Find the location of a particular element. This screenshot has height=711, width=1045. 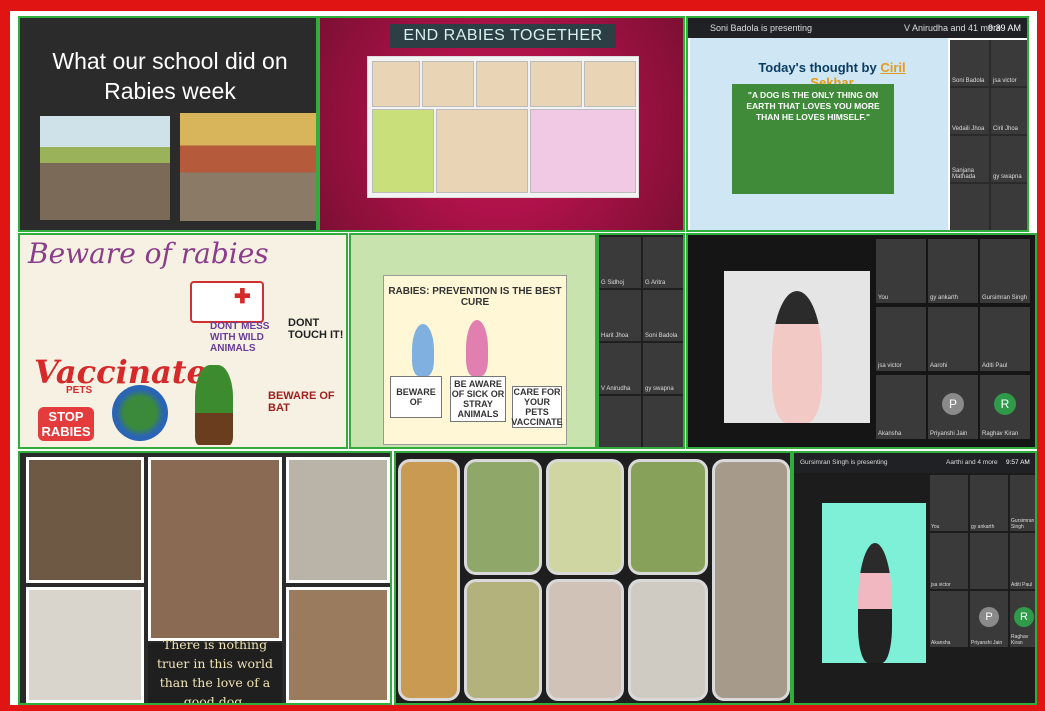

presenter-label: Gursimran Singh is presenting is located at coordinates (844, 462).